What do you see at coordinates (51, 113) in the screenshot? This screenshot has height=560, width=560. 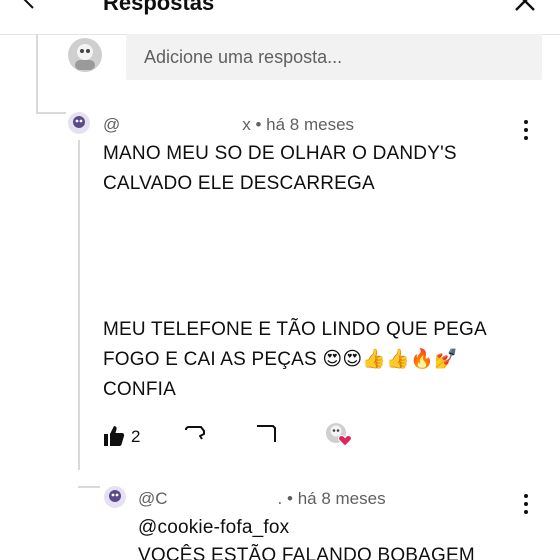 I see `thread-line-branch` at bounding box center [51, 113].